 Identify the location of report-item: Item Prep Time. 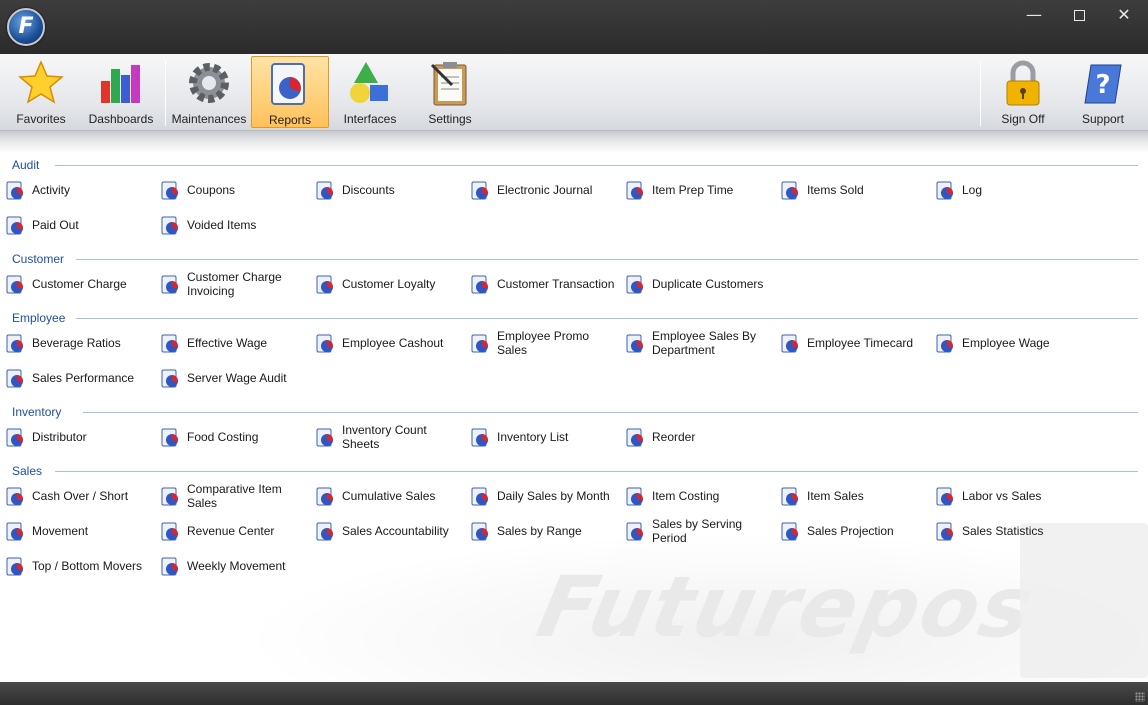
(695, 190).